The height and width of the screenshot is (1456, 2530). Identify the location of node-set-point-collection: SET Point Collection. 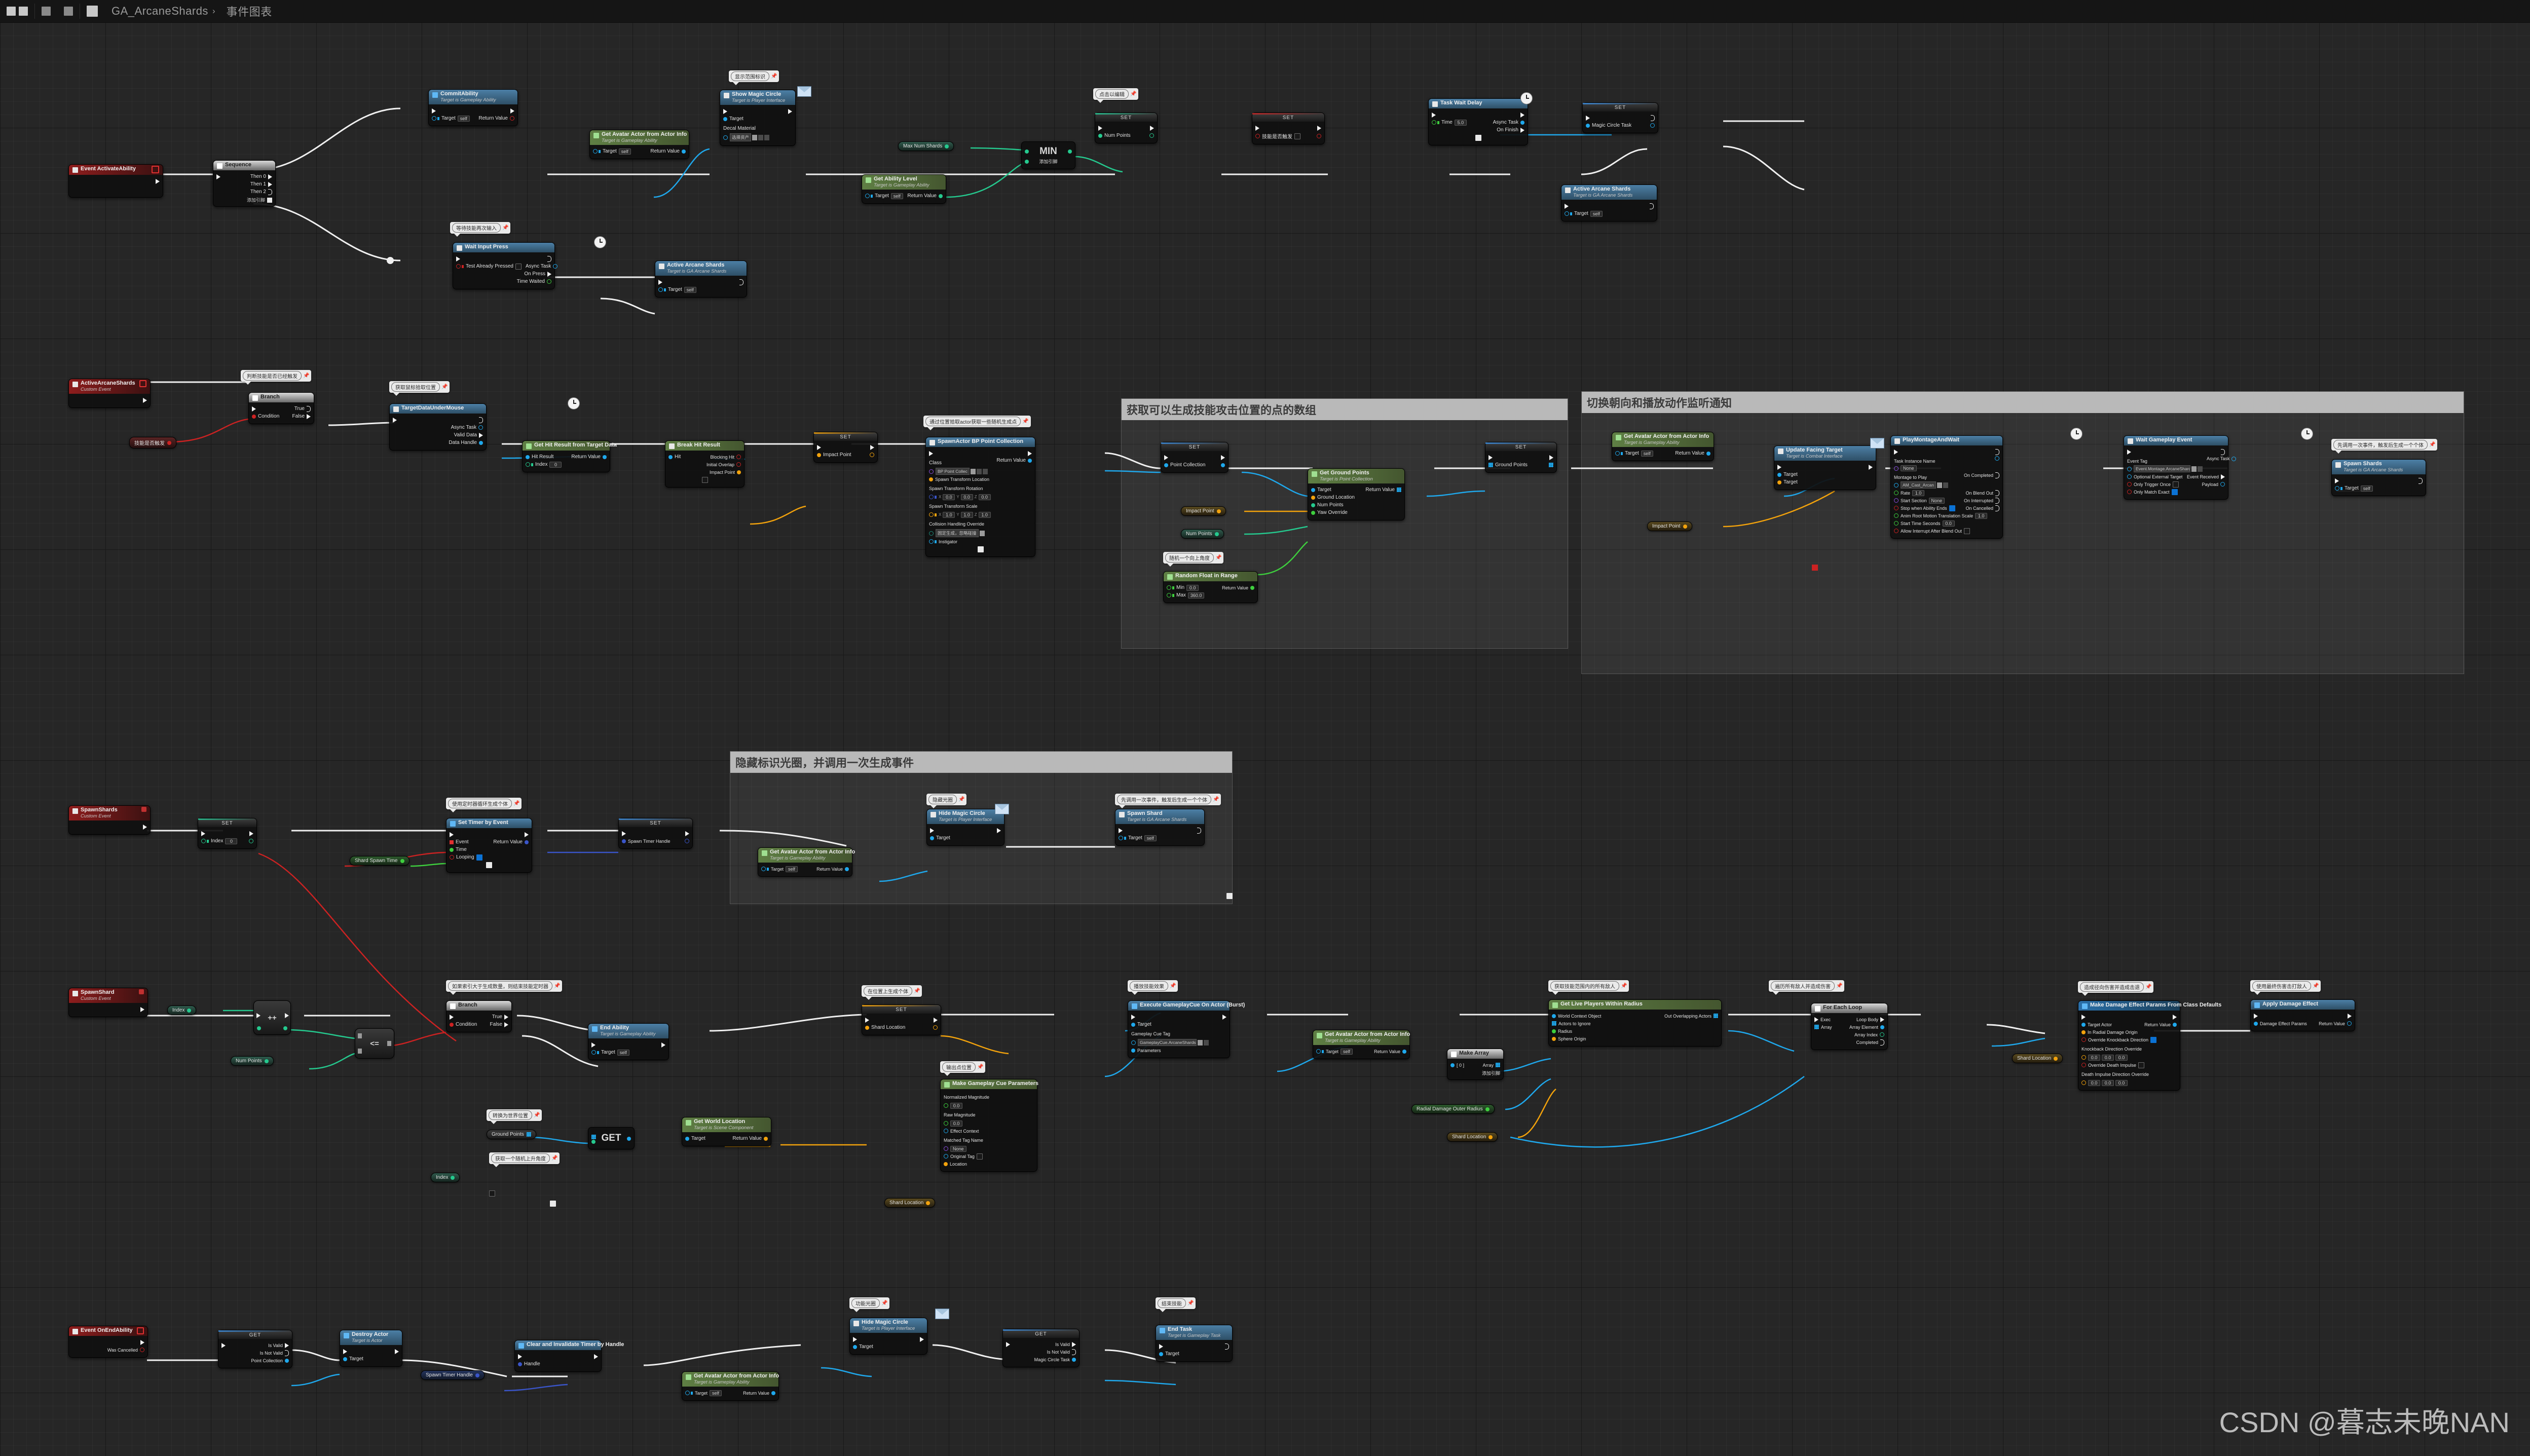
(1195, 457).